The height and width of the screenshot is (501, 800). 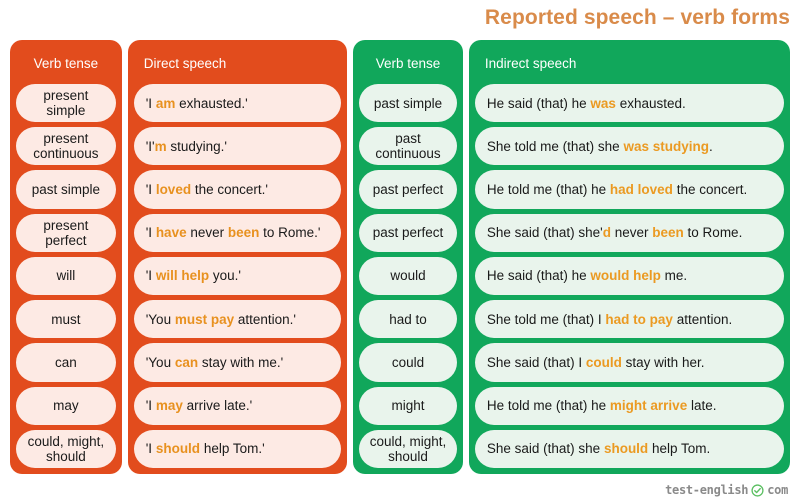 I want to click on table-cell-sentence: 'I am exhausted.', so click(x=237, y=103).